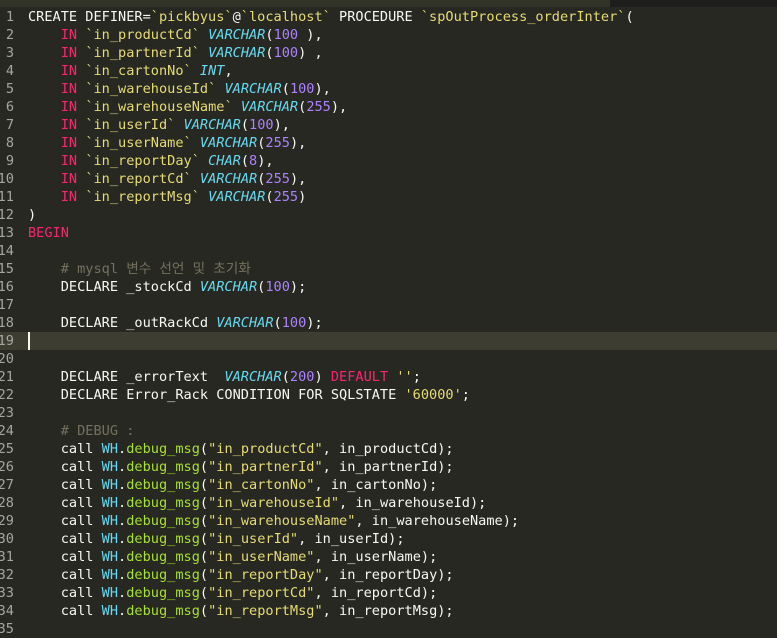  Describe the element at coordinates (138, 71) in the screenshot. I see `string-token: `in_cartonNo`` at that location.